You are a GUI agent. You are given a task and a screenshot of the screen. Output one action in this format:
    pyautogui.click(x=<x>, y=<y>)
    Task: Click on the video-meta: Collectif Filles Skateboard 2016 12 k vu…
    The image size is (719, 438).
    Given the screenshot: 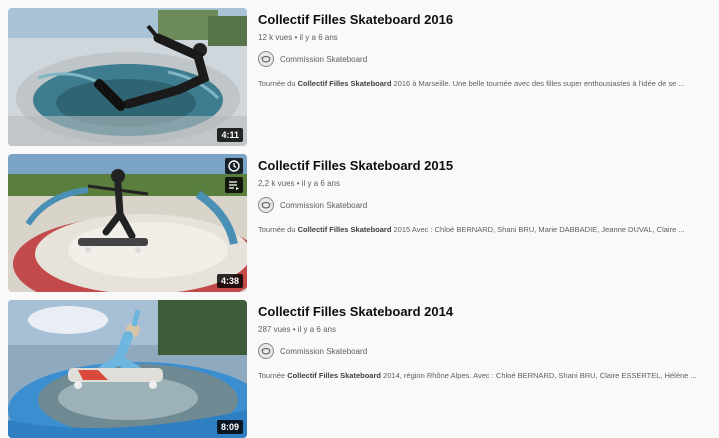 What is the action you would take?
    pyautogui.click(x=485, y=50)
    